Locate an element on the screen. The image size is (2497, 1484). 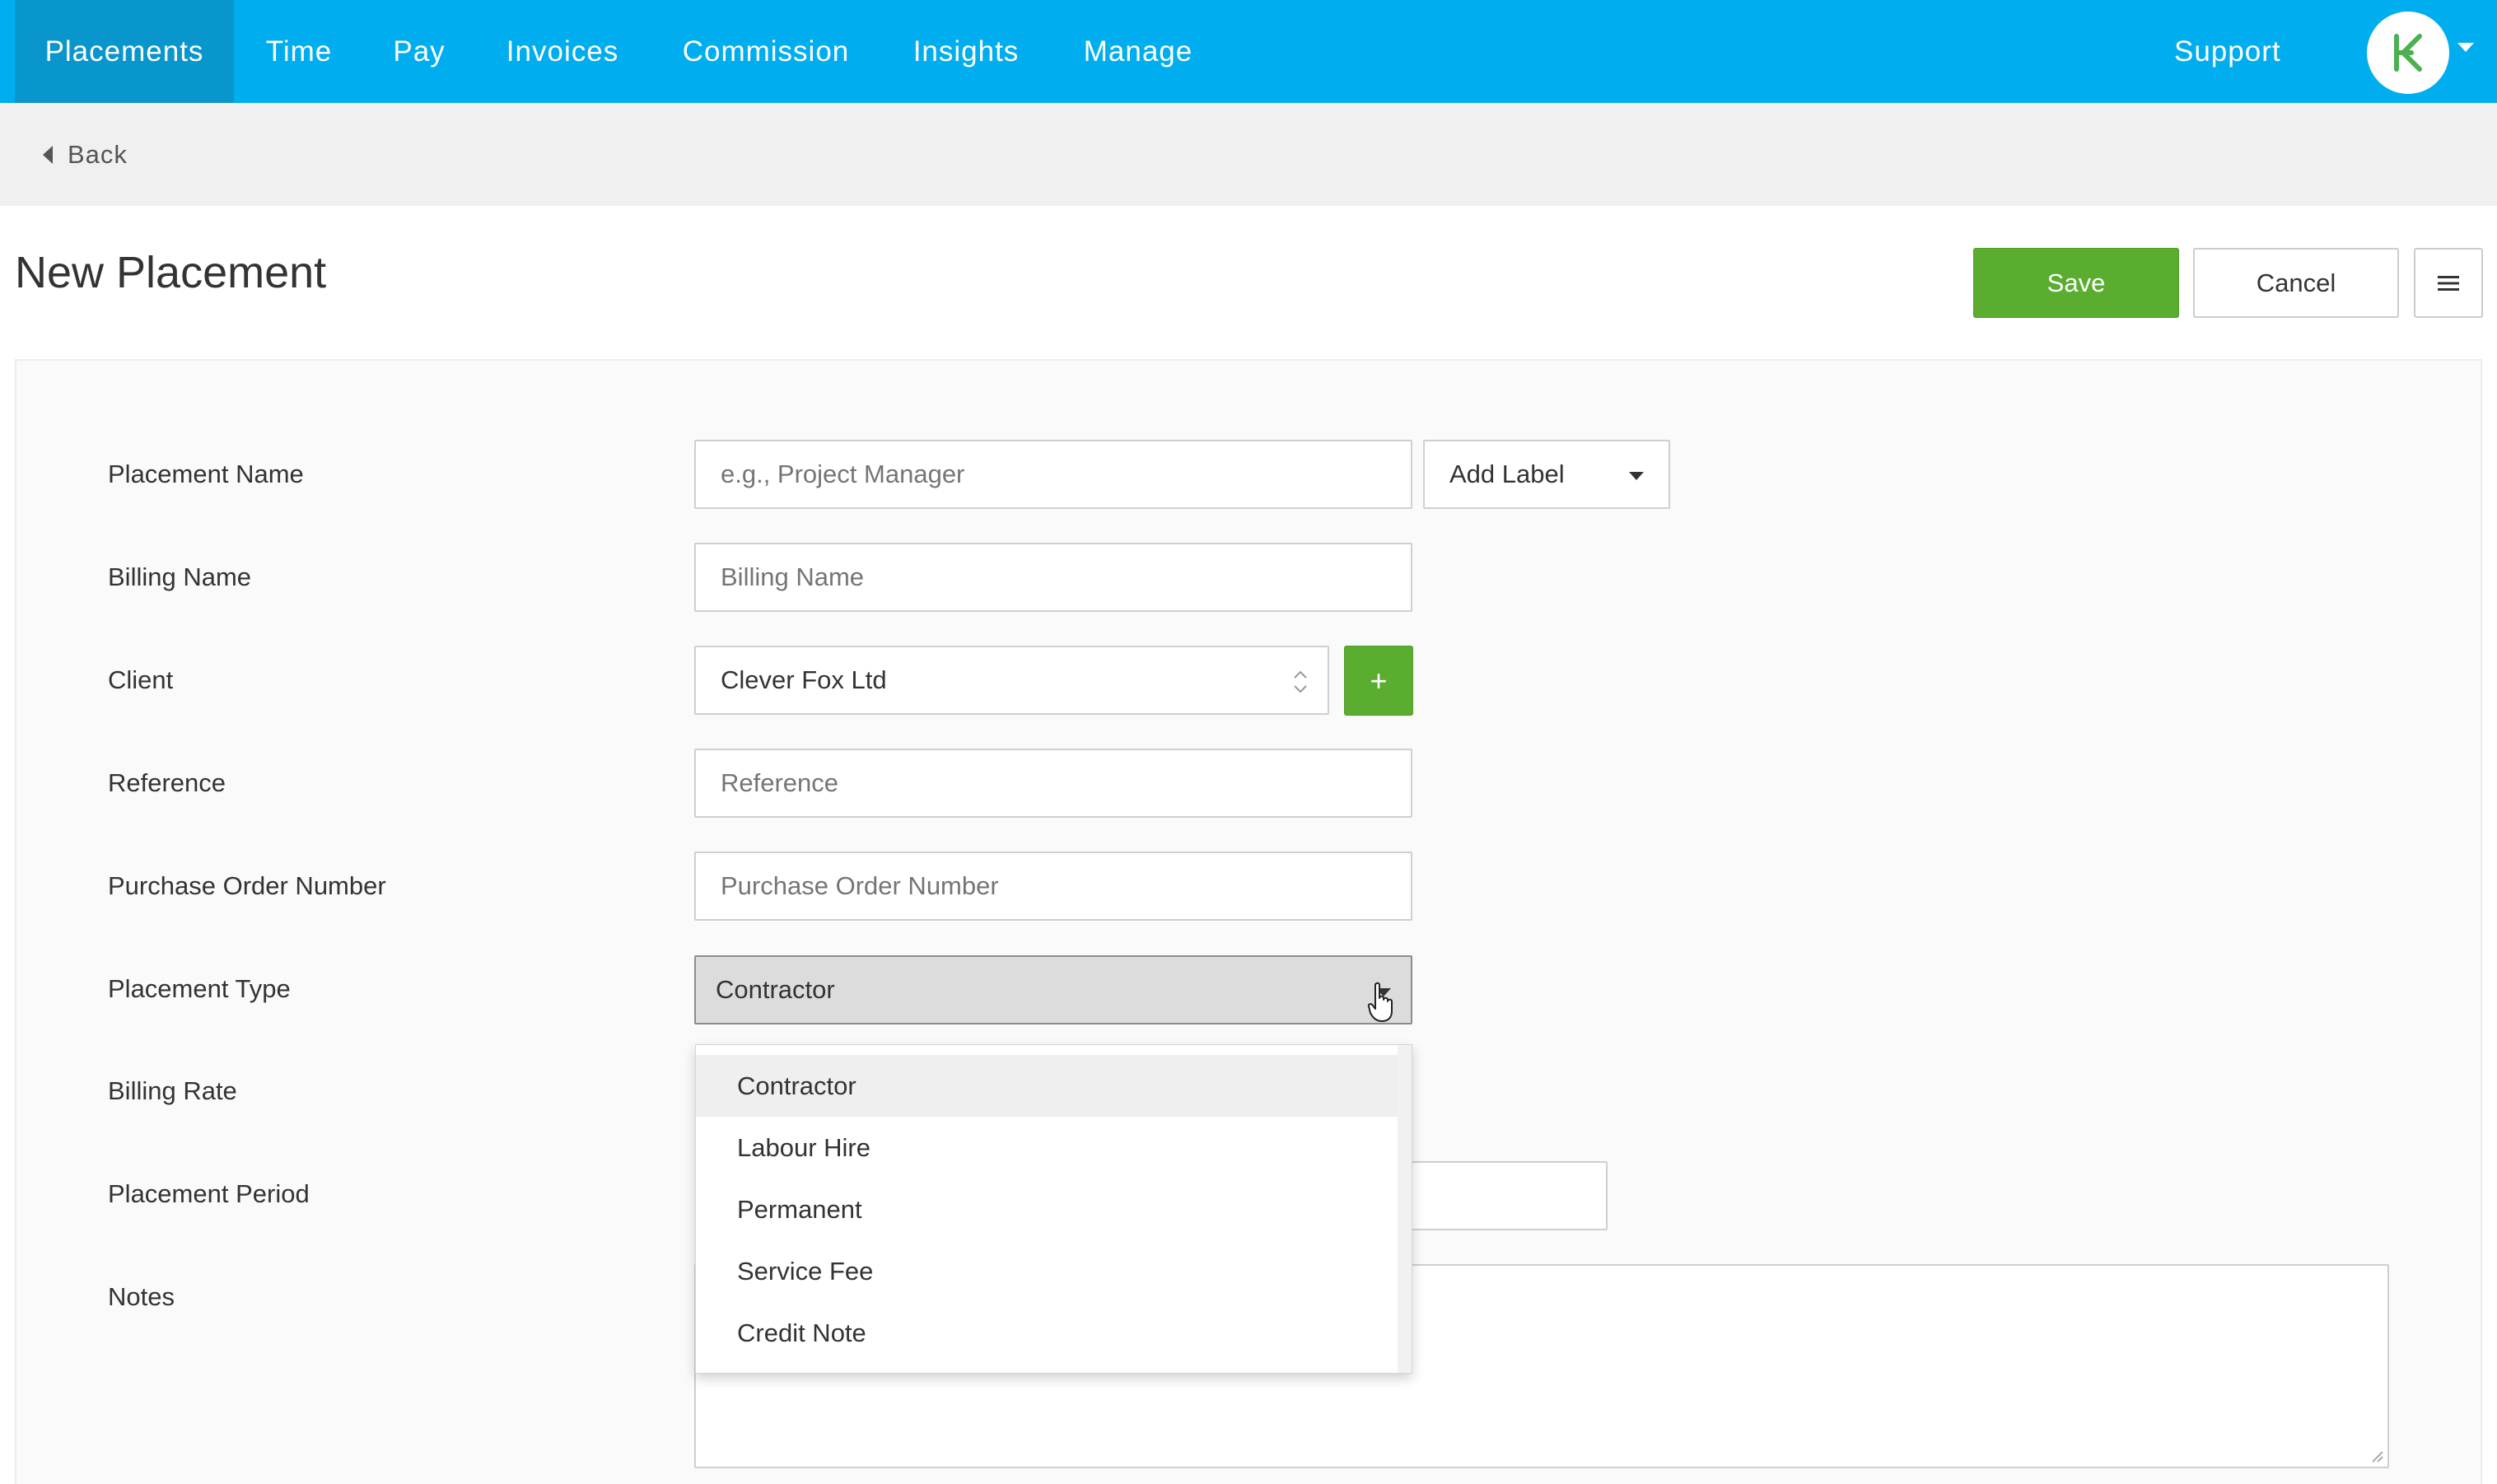
reference-label: Reference is located at coordinates (167, 782).